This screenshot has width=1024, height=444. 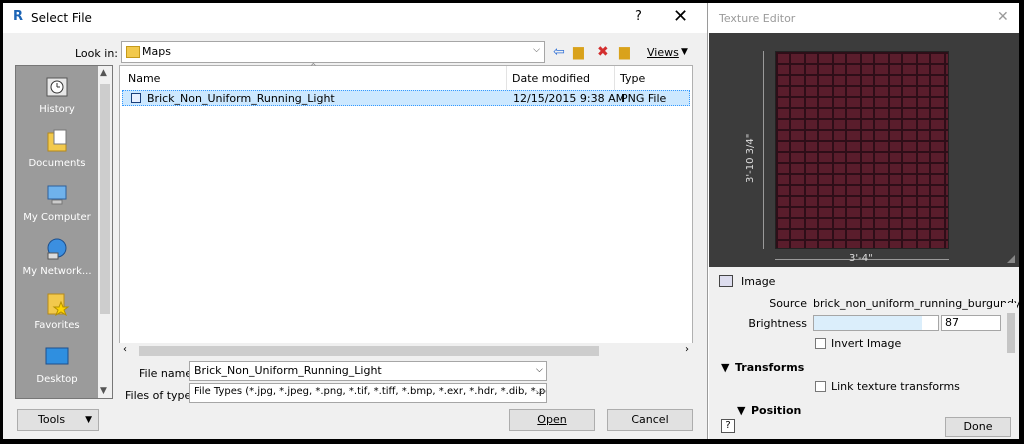 I want to click on transforms-header: Transforms, so click(x=769, y=367).